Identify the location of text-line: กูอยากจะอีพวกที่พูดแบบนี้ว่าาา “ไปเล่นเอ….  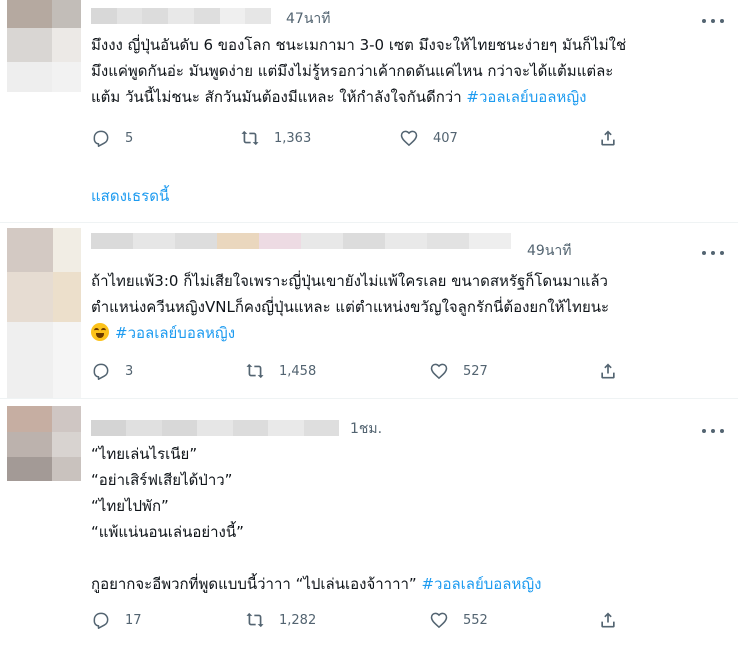
(411, 584).